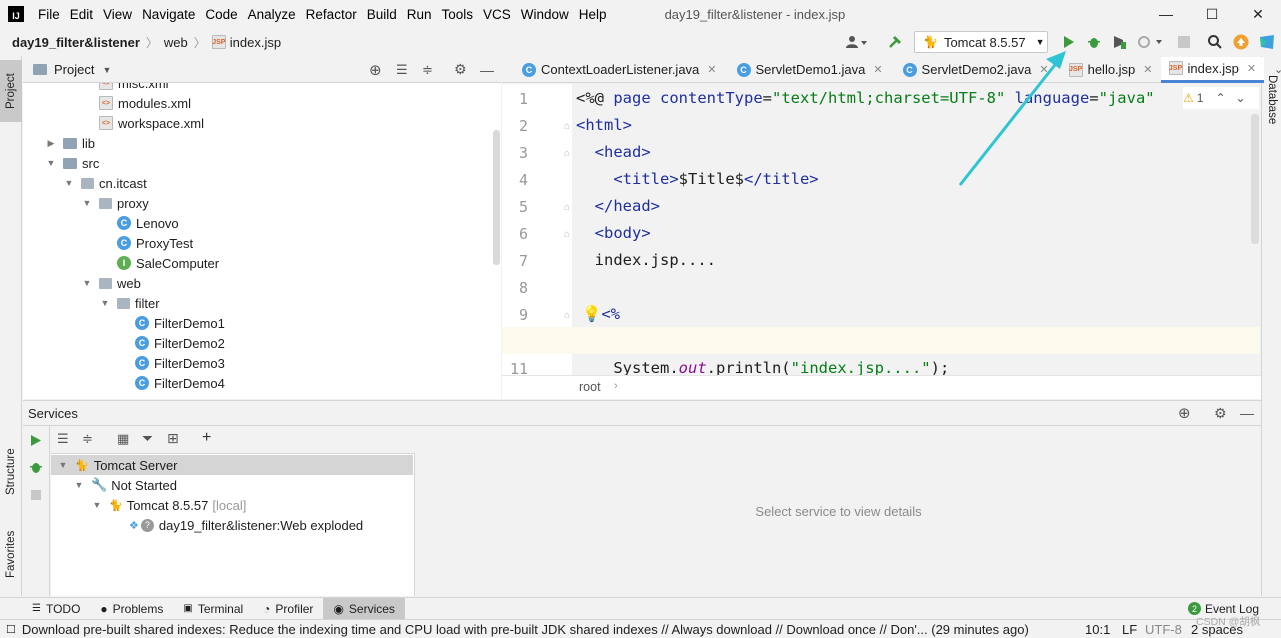 This screenshot has width=1281, height=638. Describe the element at coordinates (125, 485) in the screenshot. I see `services-row-status: ▼ 🔧 Not Started` at that location.